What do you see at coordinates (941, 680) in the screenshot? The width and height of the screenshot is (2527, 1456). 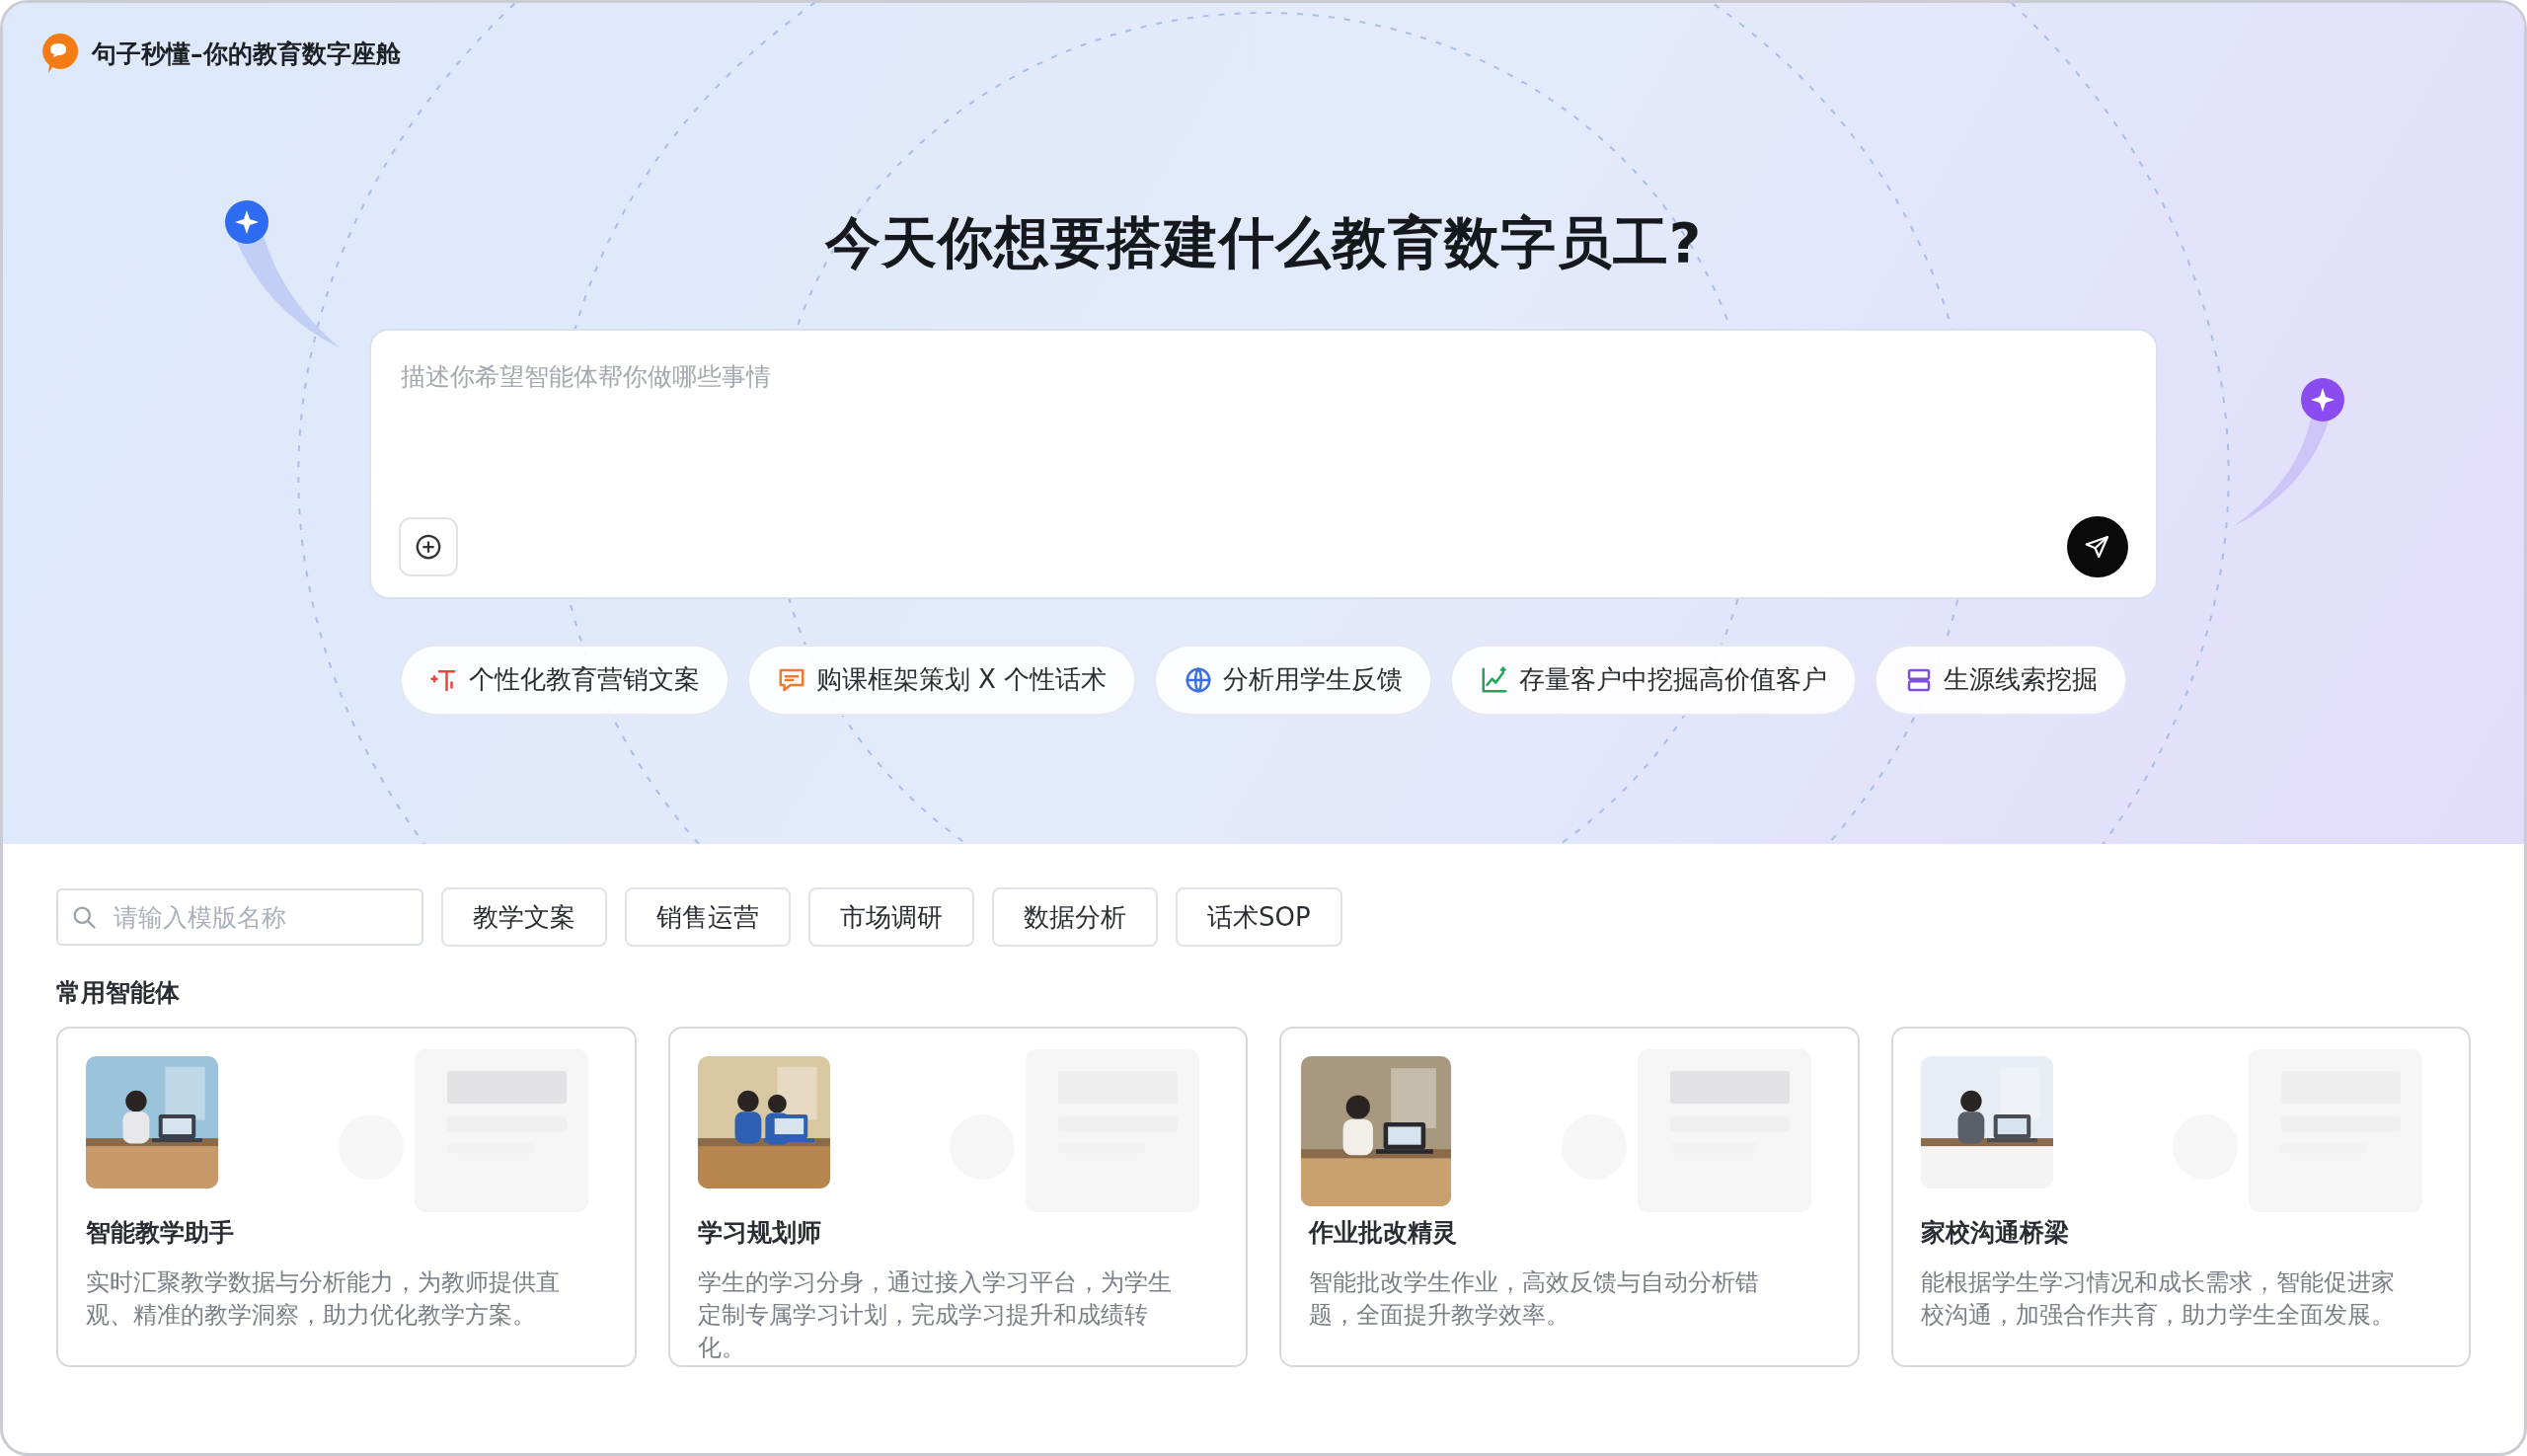 I see `suggestion-chip: 购课框架策划 X 个性话术` at bounding box center [941, 680].